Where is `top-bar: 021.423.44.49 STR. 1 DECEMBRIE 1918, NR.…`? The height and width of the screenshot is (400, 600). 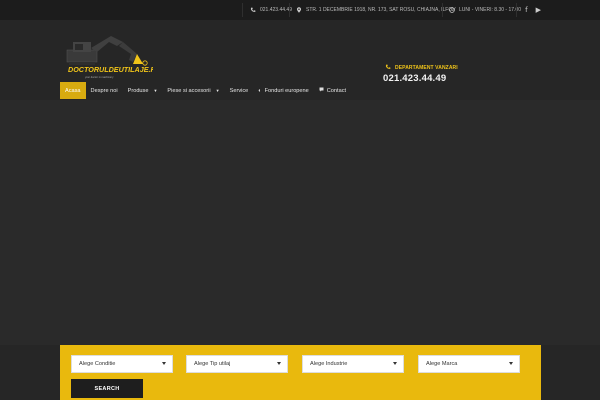 top-bar: 021.423.44.49 STR. 1 DECEMBRIE 1918, NR.… is located at coordinates (300, 10).